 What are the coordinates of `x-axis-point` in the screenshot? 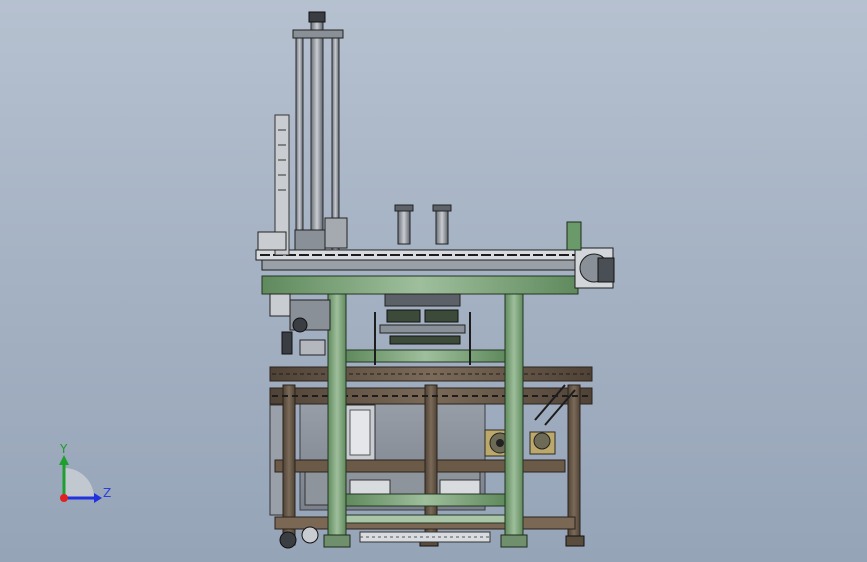 It's located at (64, 498).